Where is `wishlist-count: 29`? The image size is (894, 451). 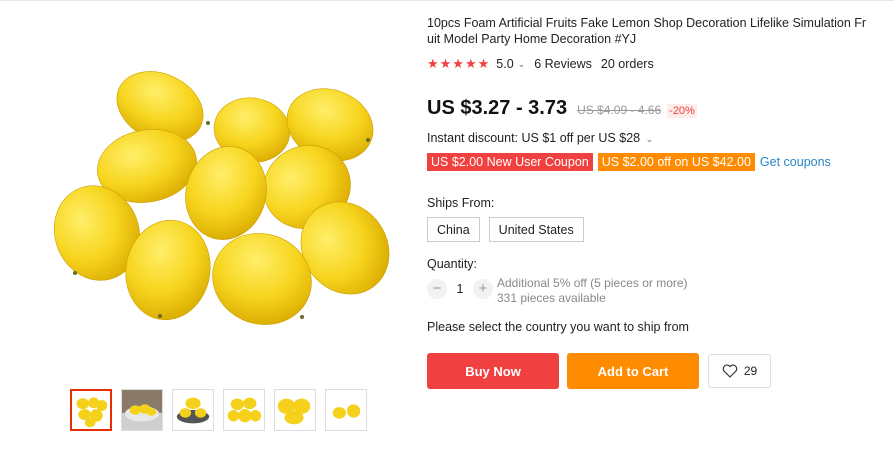
wishlist-count: 29 is located at coordinates (750, 371).